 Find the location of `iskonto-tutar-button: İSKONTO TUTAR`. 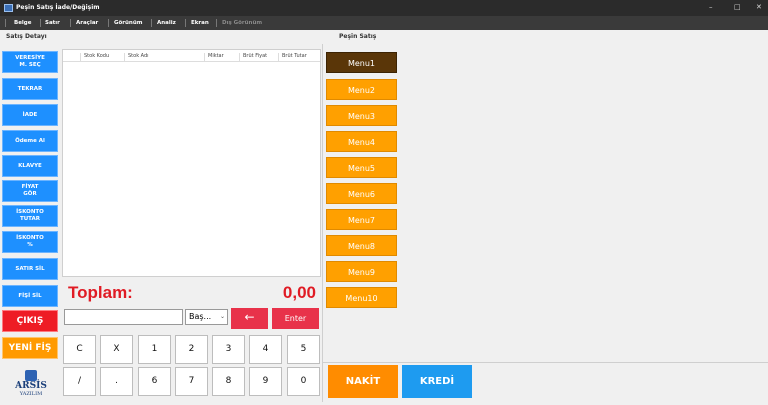

iskonto-tutar-button: İSKONTO TUTAR is located at coordinates (30, 216).